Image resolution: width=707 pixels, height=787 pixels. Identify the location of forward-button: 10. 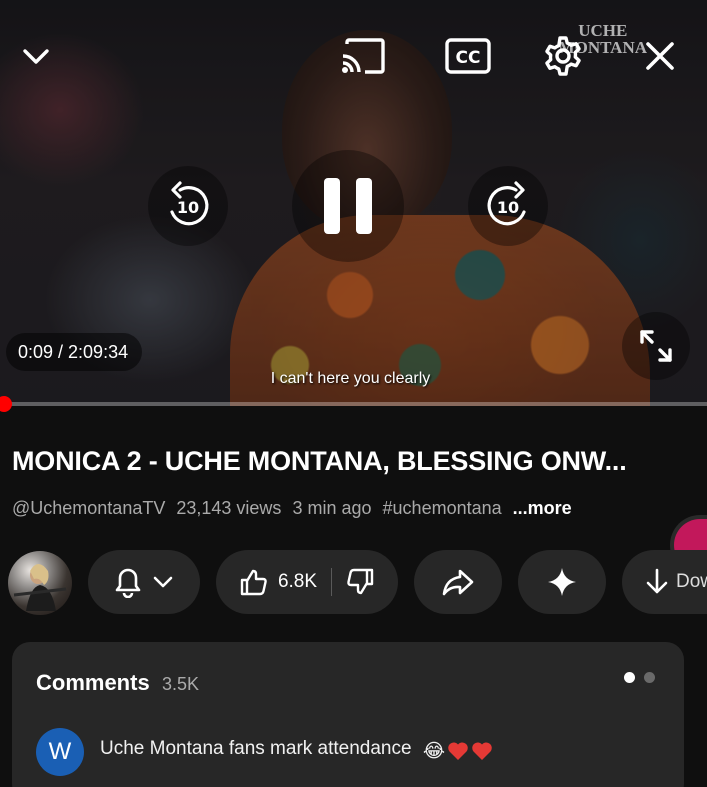
(508, 206).